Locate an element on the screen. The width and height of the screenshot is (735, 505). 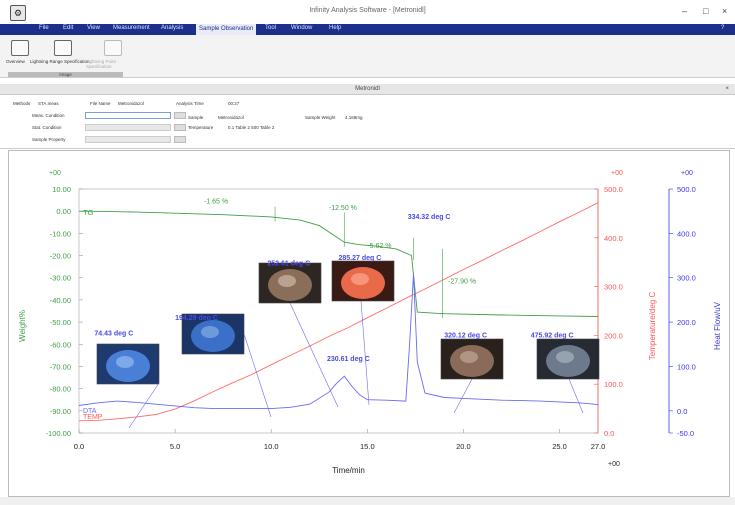
menu-measurement: Measurement is located at coordinates (131, 28).